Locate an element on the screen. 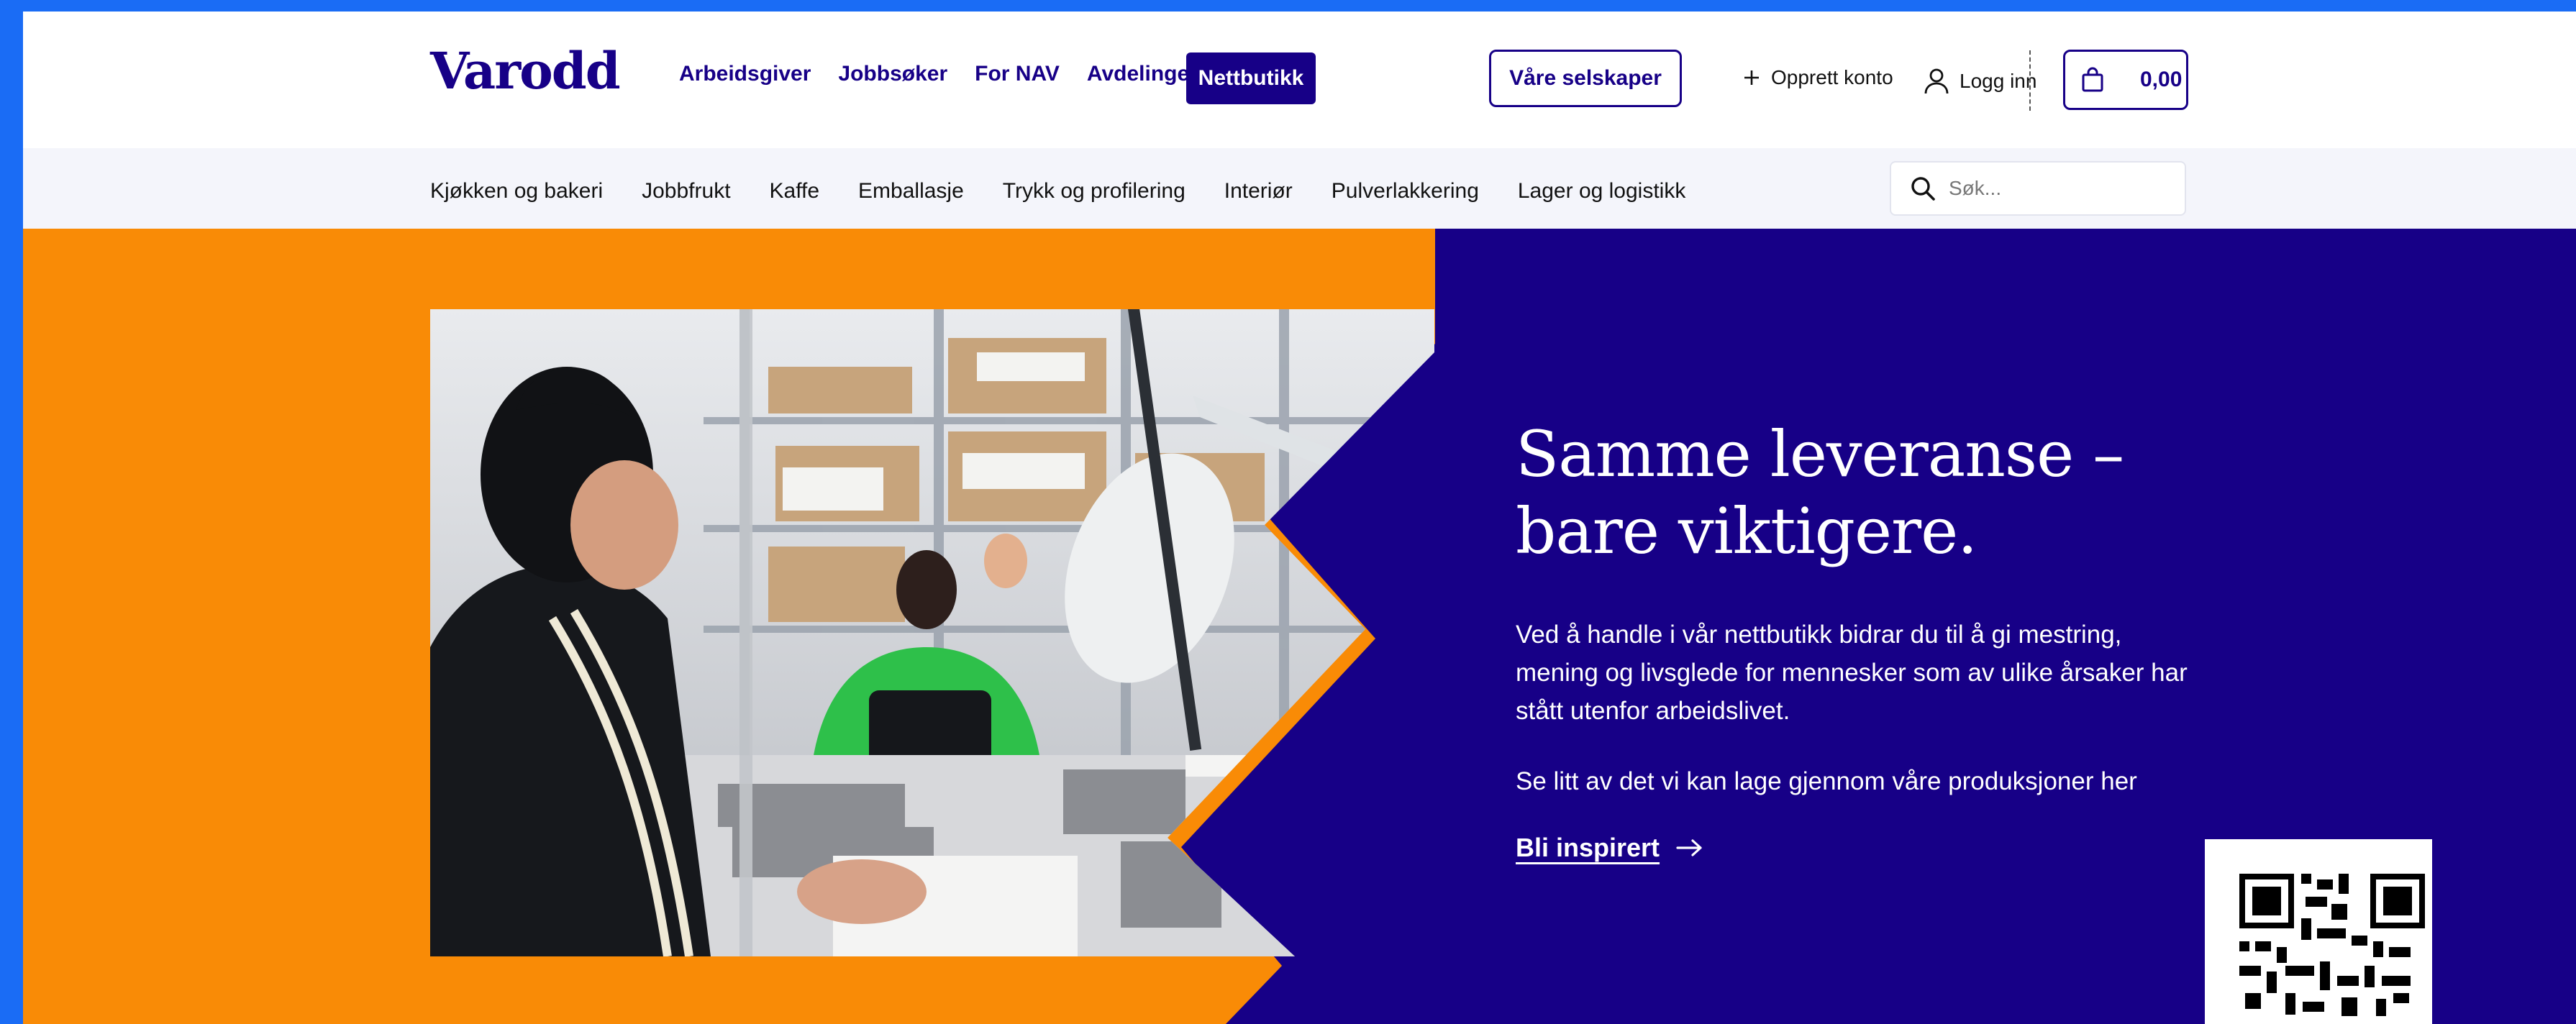  hero-title-line2: bare viktigere. is located at coordinates (1746, 531).